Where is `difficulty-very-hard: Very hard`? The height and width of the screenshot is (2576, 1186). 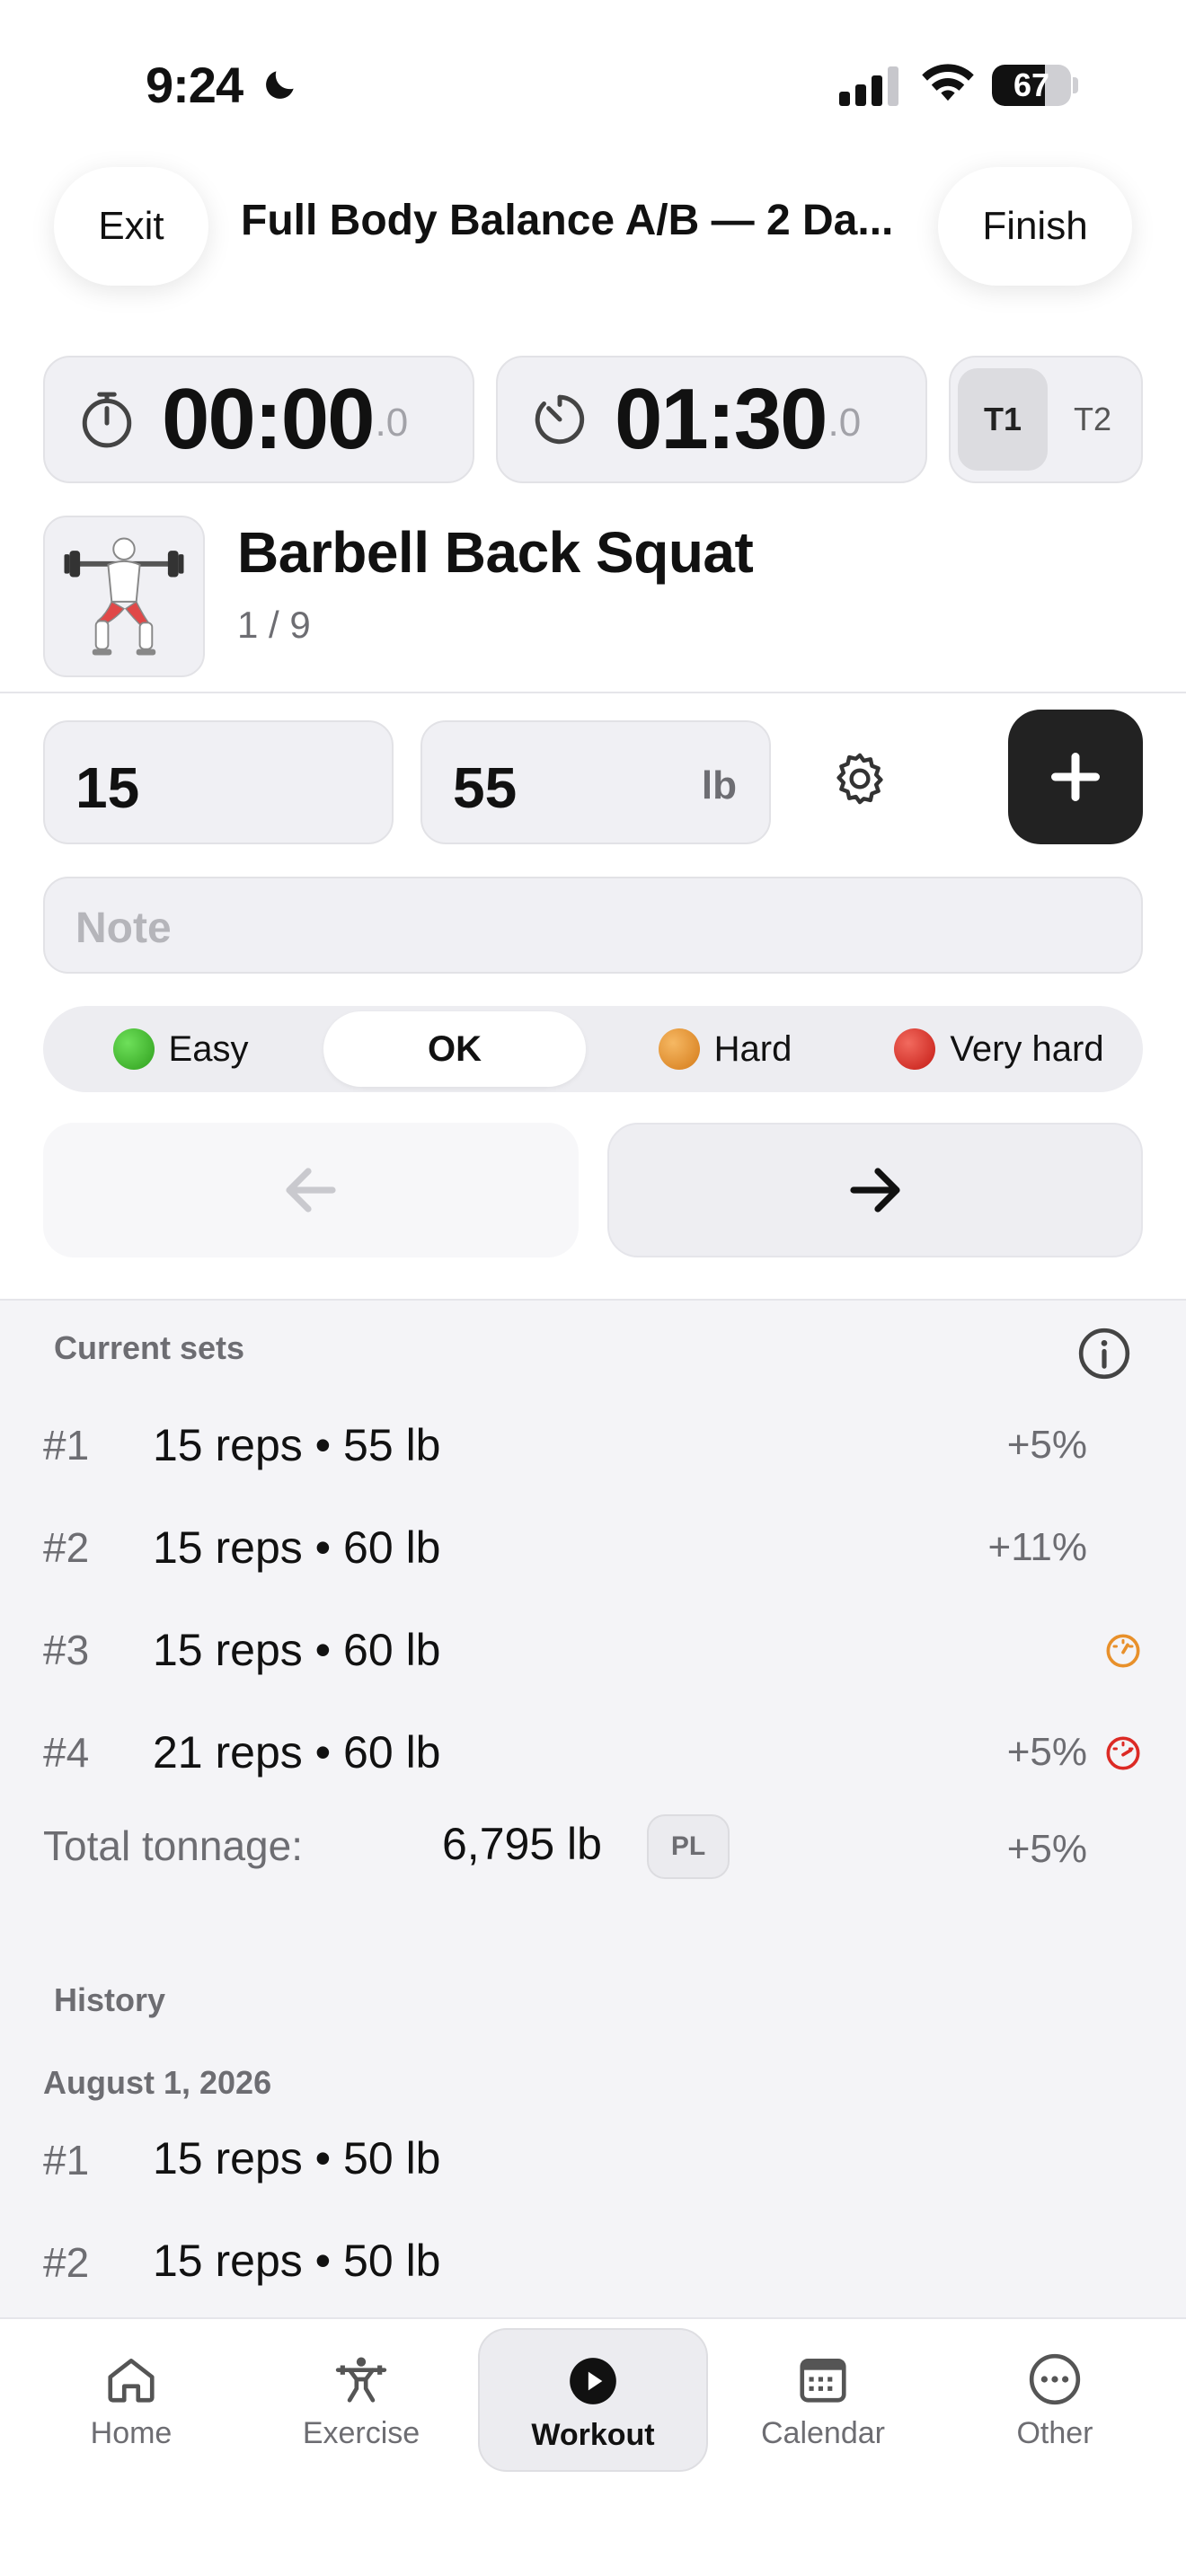
difficulty-very-hard: Very hard is located at coordinates (999, 1049).